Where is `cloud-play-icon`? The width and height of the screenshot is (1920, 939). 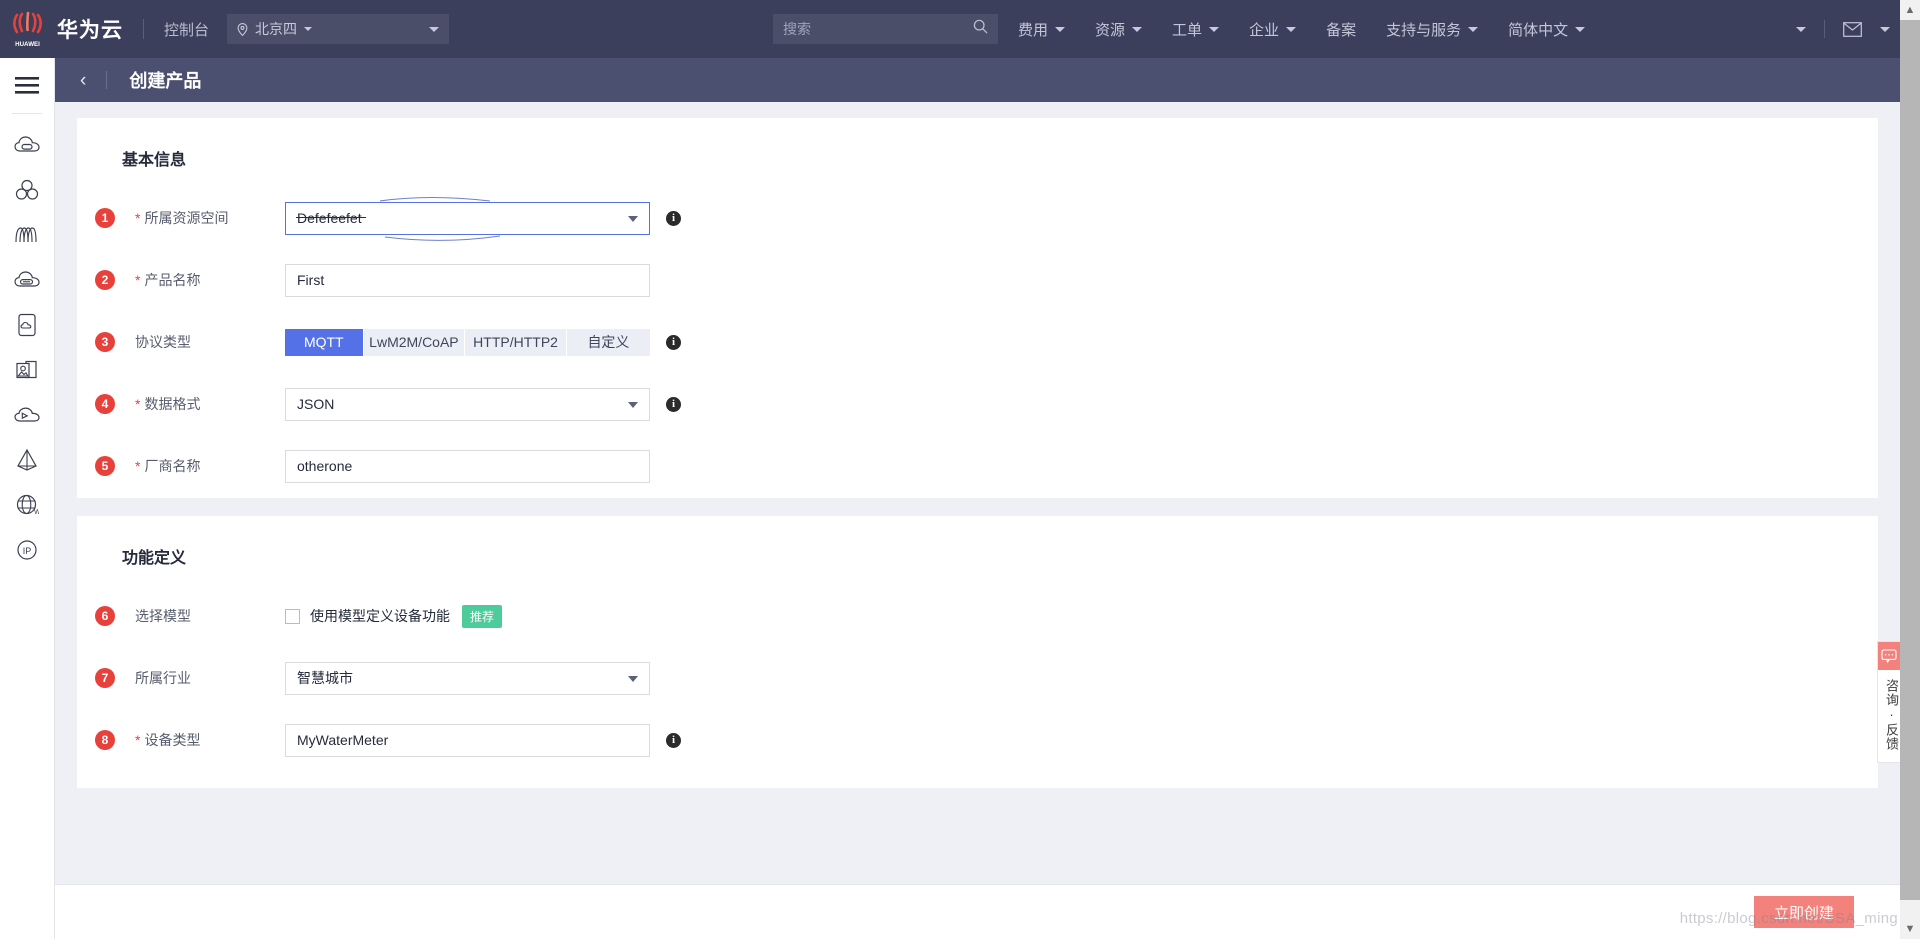 cloud-play-icon is located at coordinates (27, 414).